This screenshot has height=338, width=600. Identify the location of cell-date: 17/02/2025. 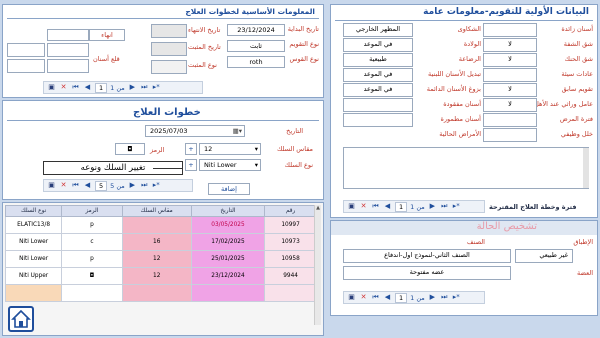
(228, 242).